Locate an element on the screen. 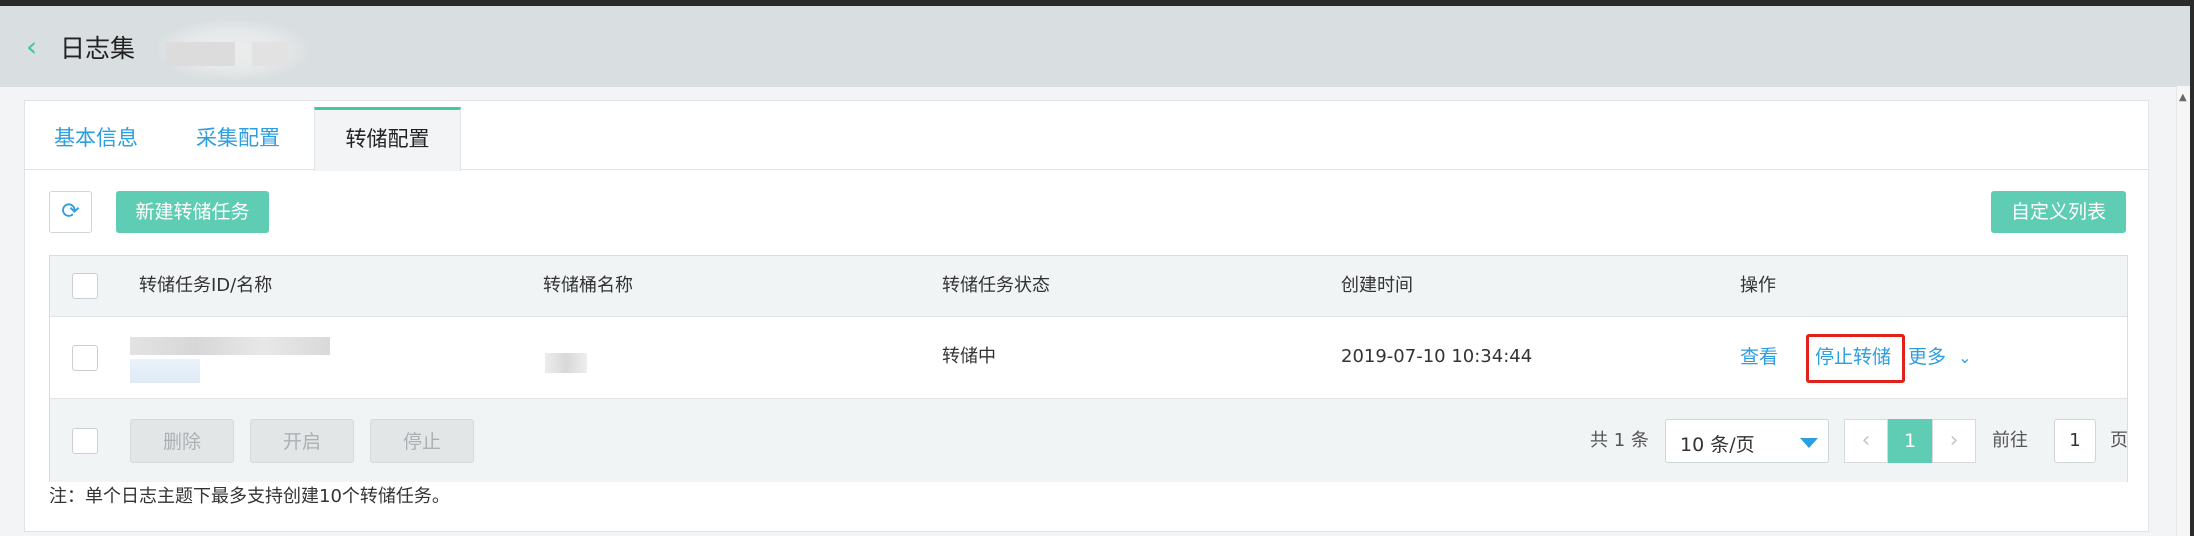 The image size is (2194, 536). goto-page-input: 1 is located at coordinates (2075, 441).